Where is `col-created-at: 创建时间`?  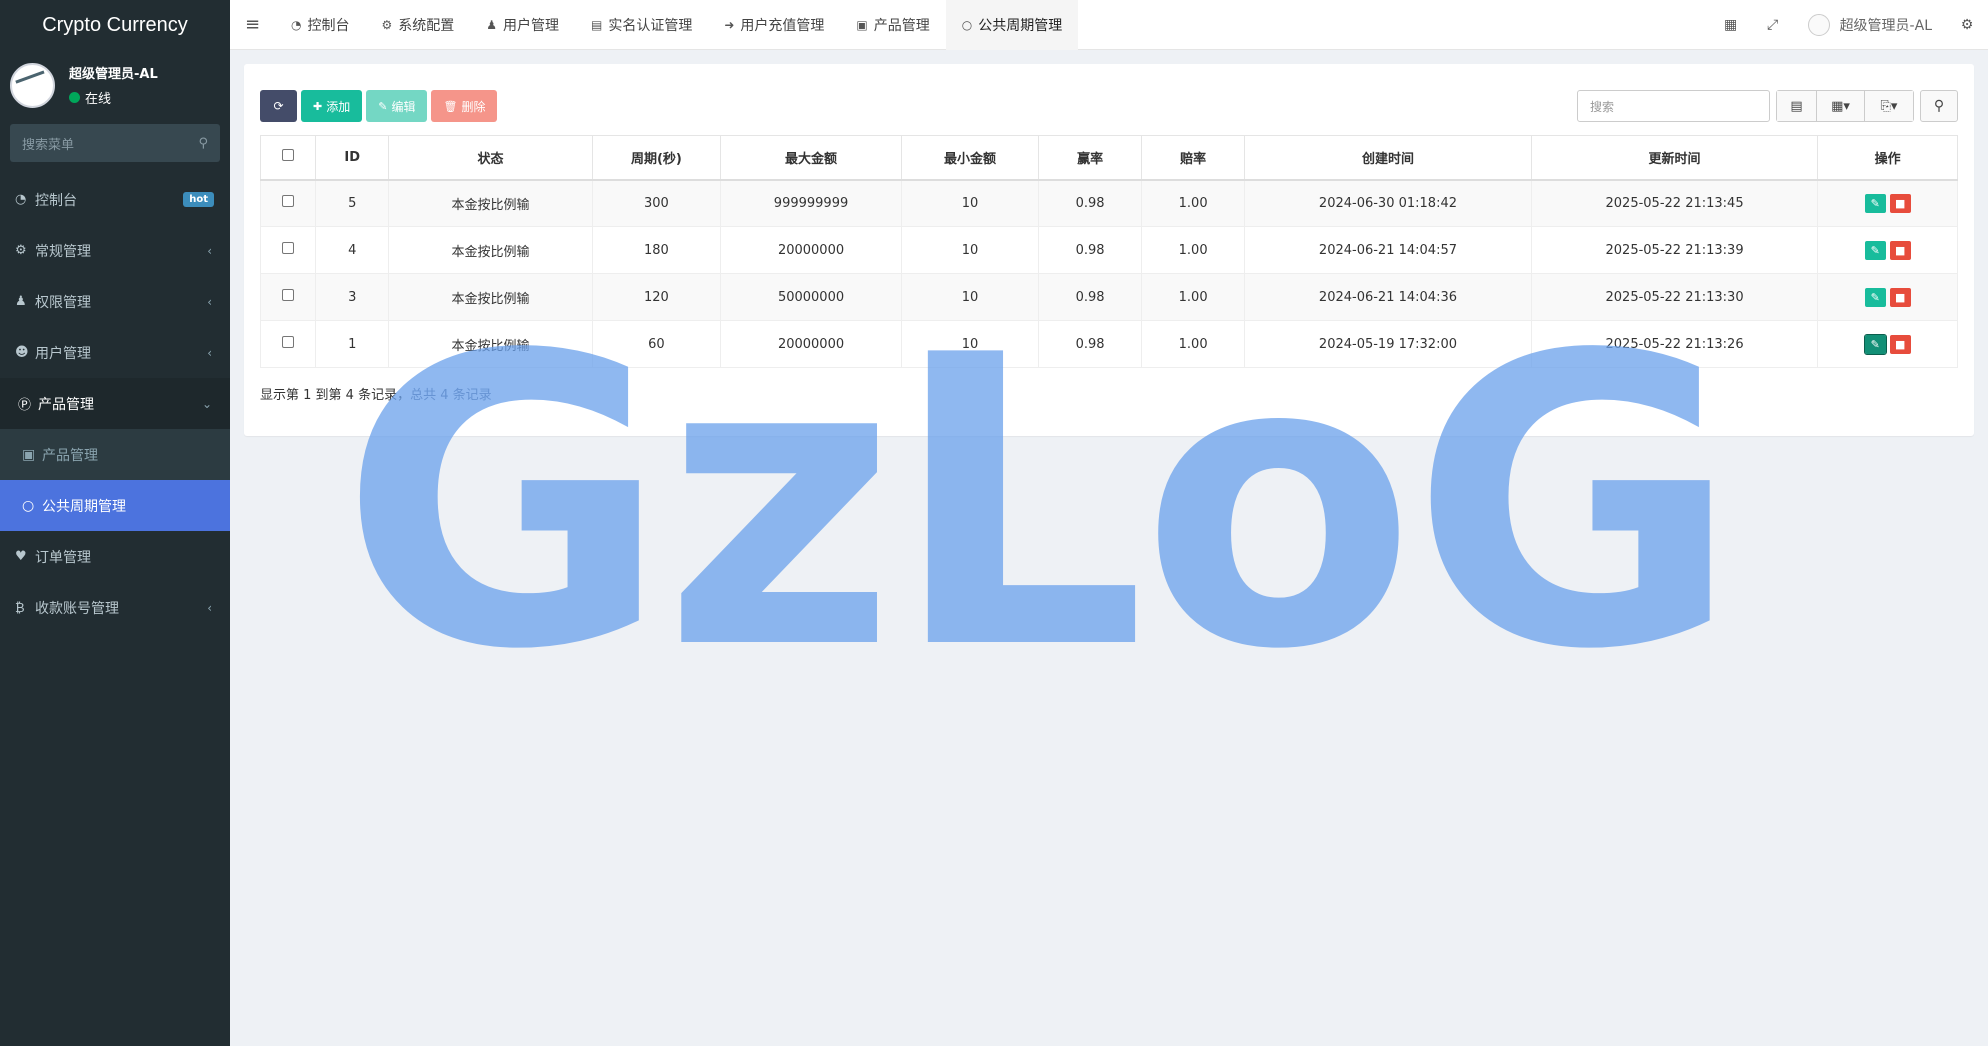
col-created-at: 创建时间 is located at coordinates (1388, 158).